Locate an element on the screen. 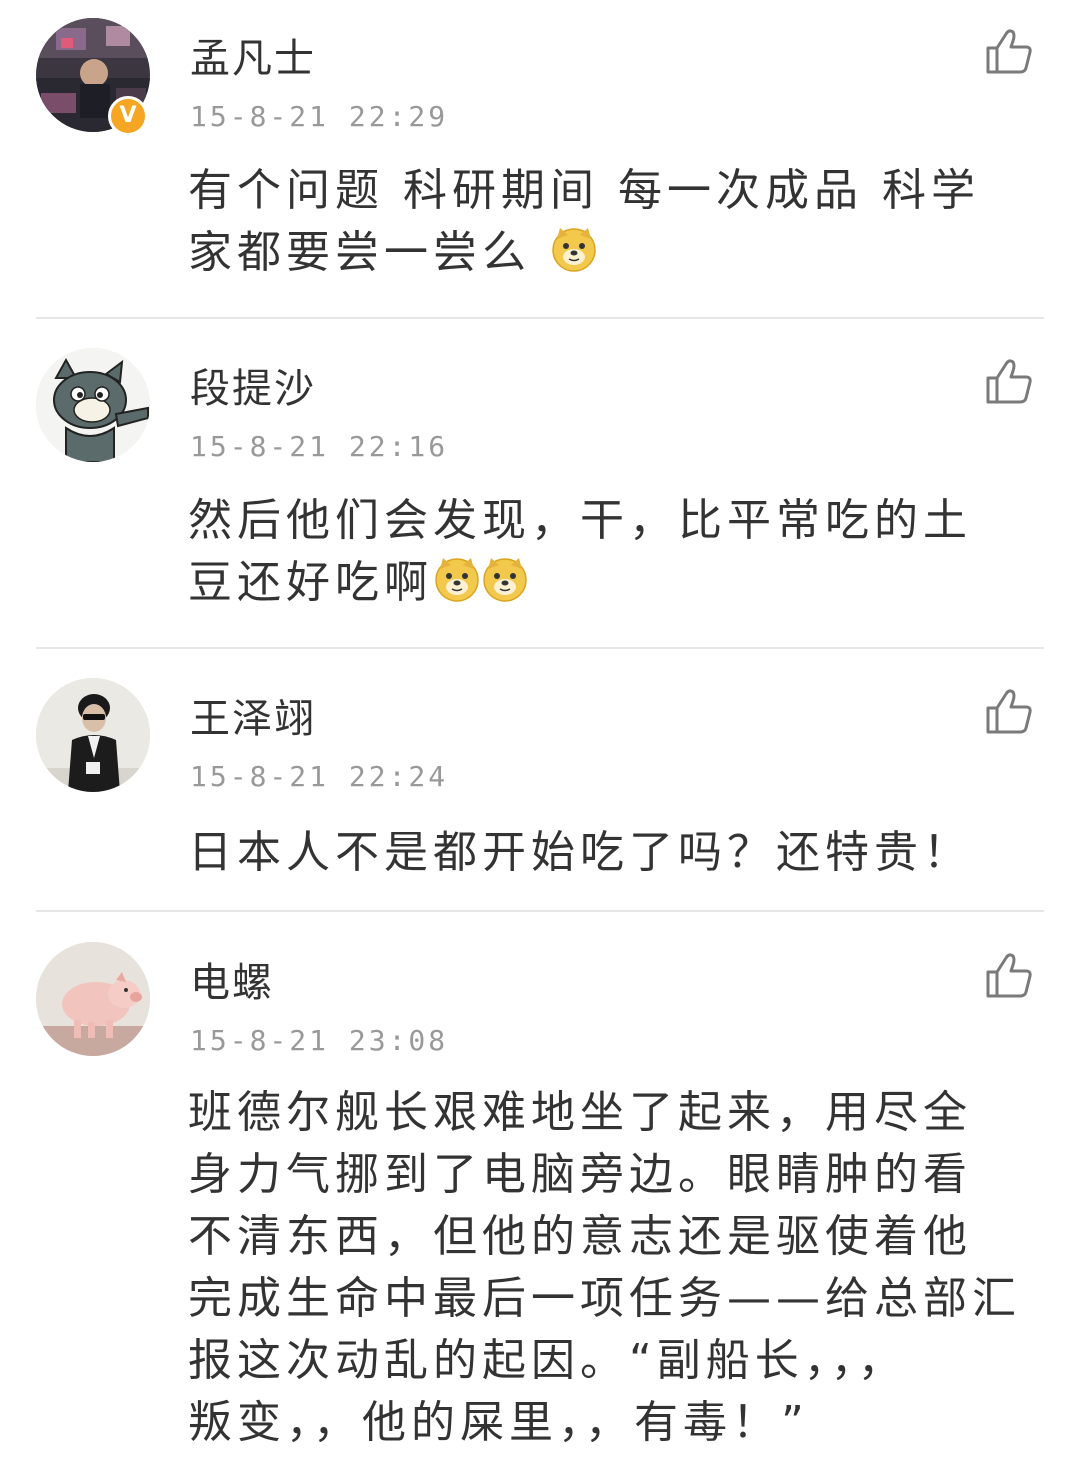 The height and width of the screenshot is (1463, 1080). comment-content-line: 豆还好吃啊 is located at coordinates (618, 583).